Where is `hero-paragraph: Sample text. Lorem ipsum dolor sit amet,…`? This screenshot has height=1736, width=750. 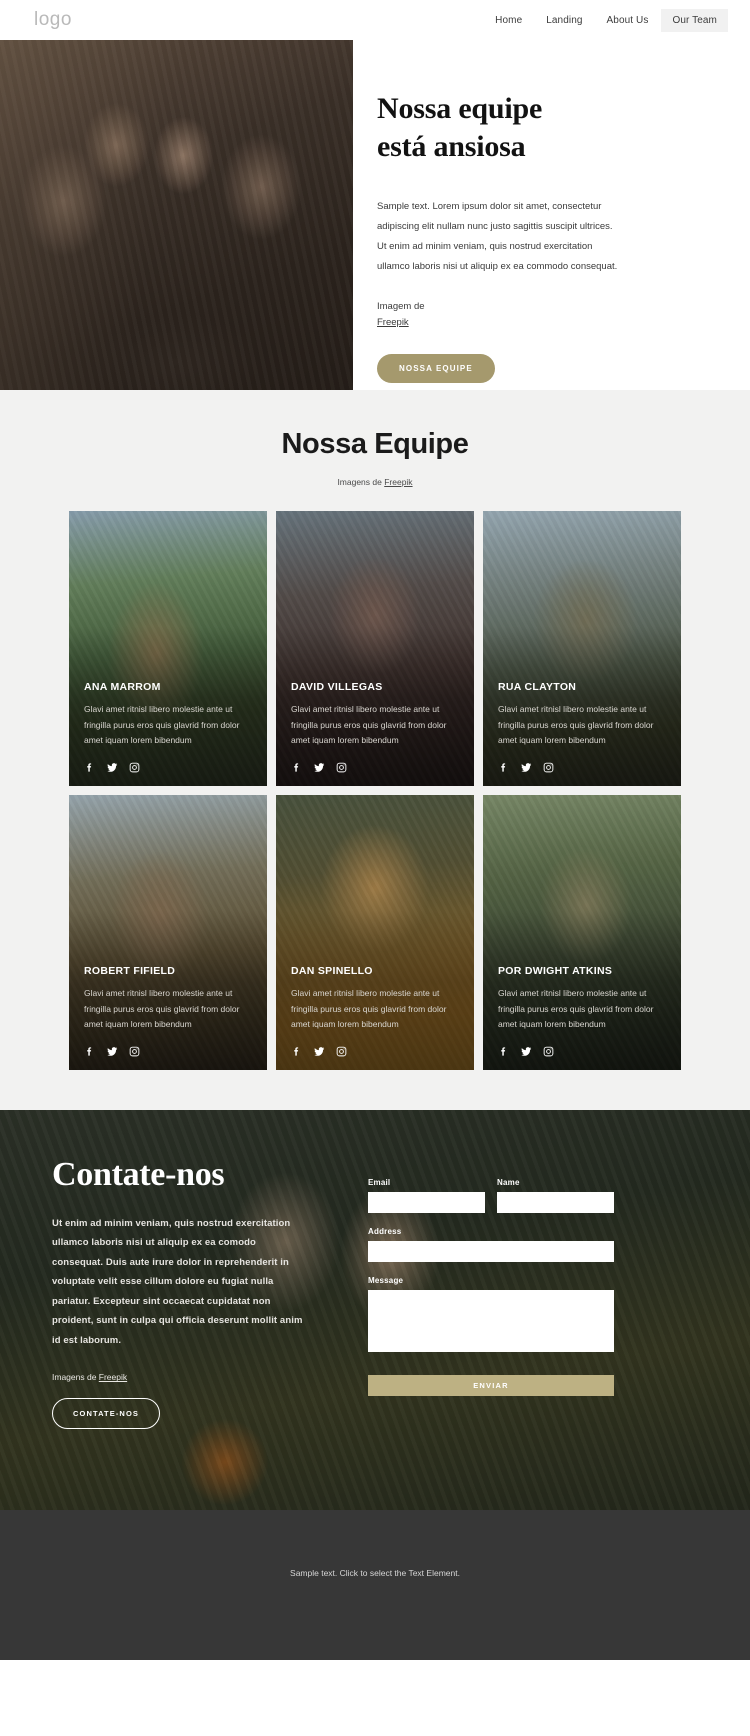 hero-paragraph: Sample text. Lorem ipsum dolor sit amet,… is located at coordinates (497, 236).